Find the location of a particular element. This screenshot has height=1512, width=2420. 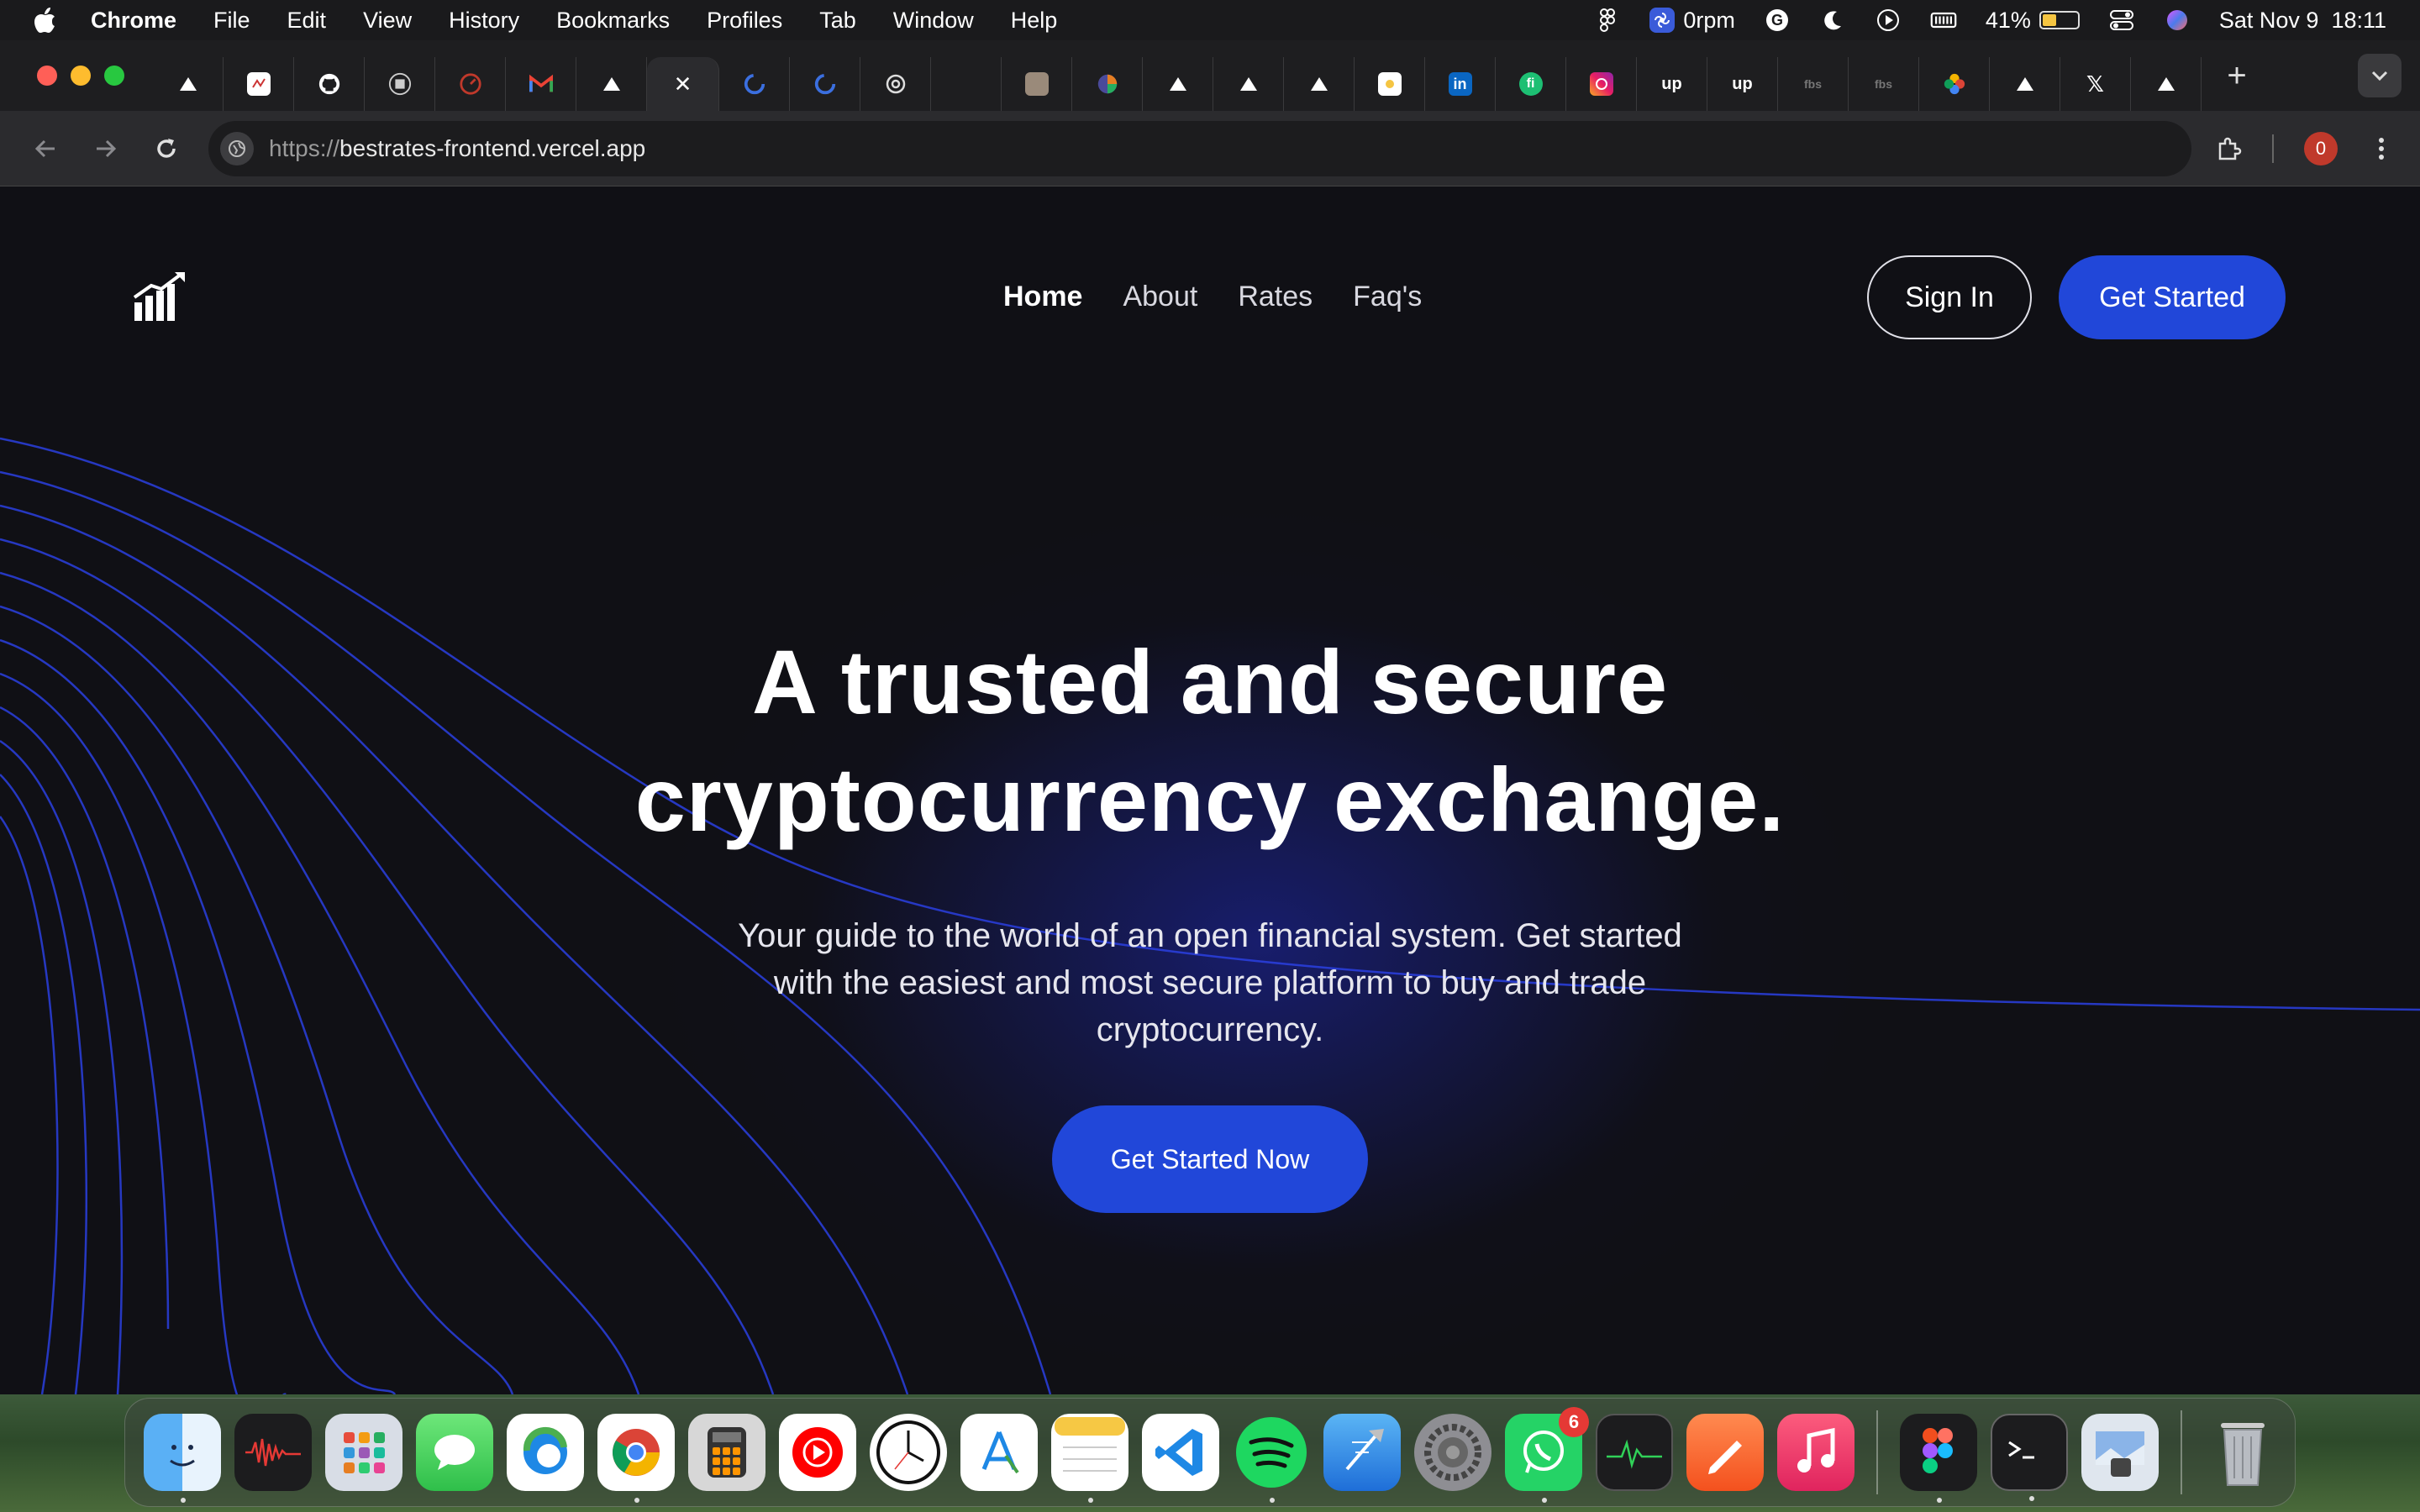

menu-help: Help is located at coordinates (1034, 21).